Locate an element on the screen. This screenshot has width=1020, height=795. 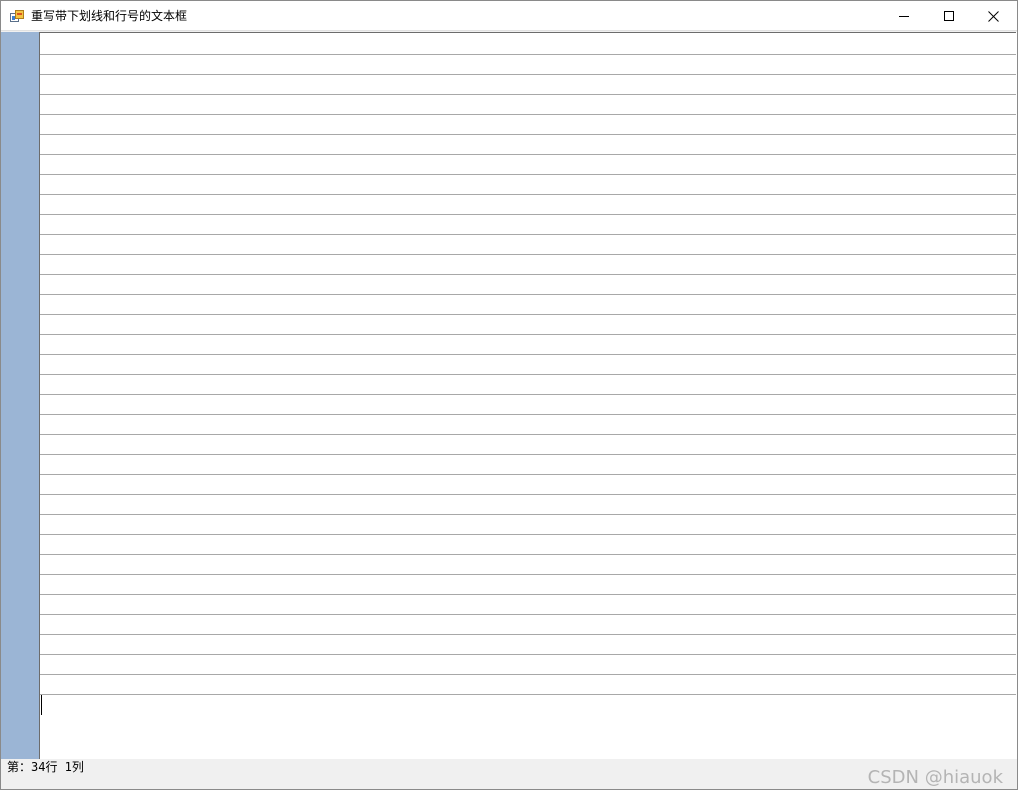
window-title: 重写带下划线和行号的文本框 is located at coordinates (109, 16).